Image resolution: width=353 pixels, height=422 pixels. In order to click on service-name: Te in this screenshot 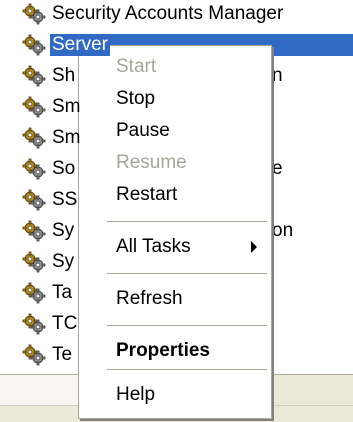, I will do `click(62, 354)`.